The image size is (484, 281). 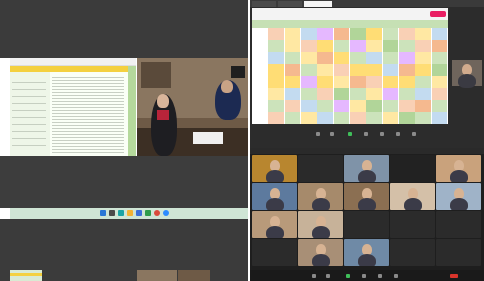 What do you see at coordinates (414, 134) in the screenshot?
I see `more-icon` at bounding box center [414, 134].